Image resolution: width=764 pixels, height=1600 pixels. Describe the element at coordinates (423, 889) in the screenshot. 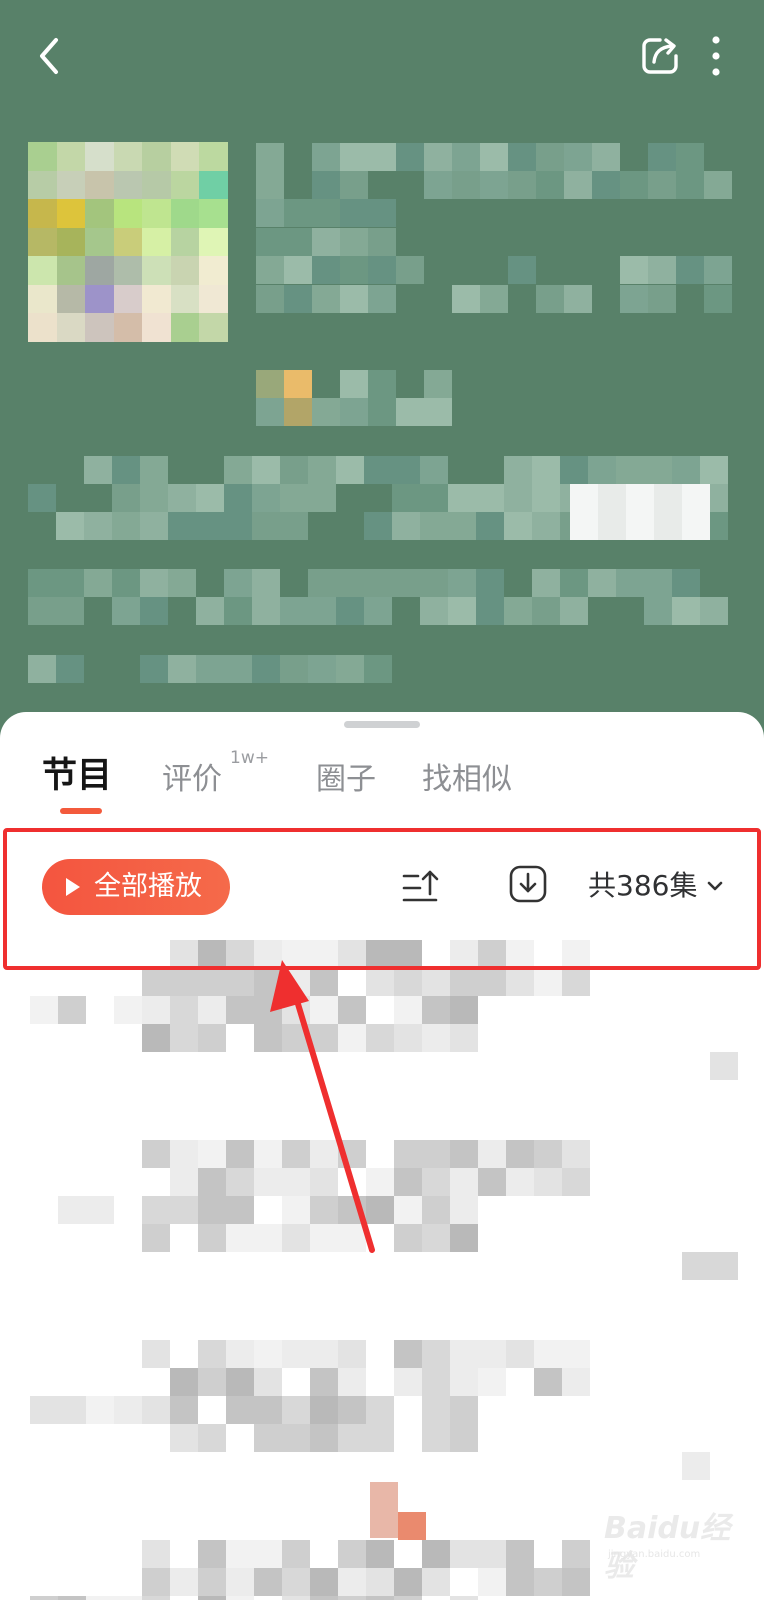

I see `sort-ascending-icon` at that location.